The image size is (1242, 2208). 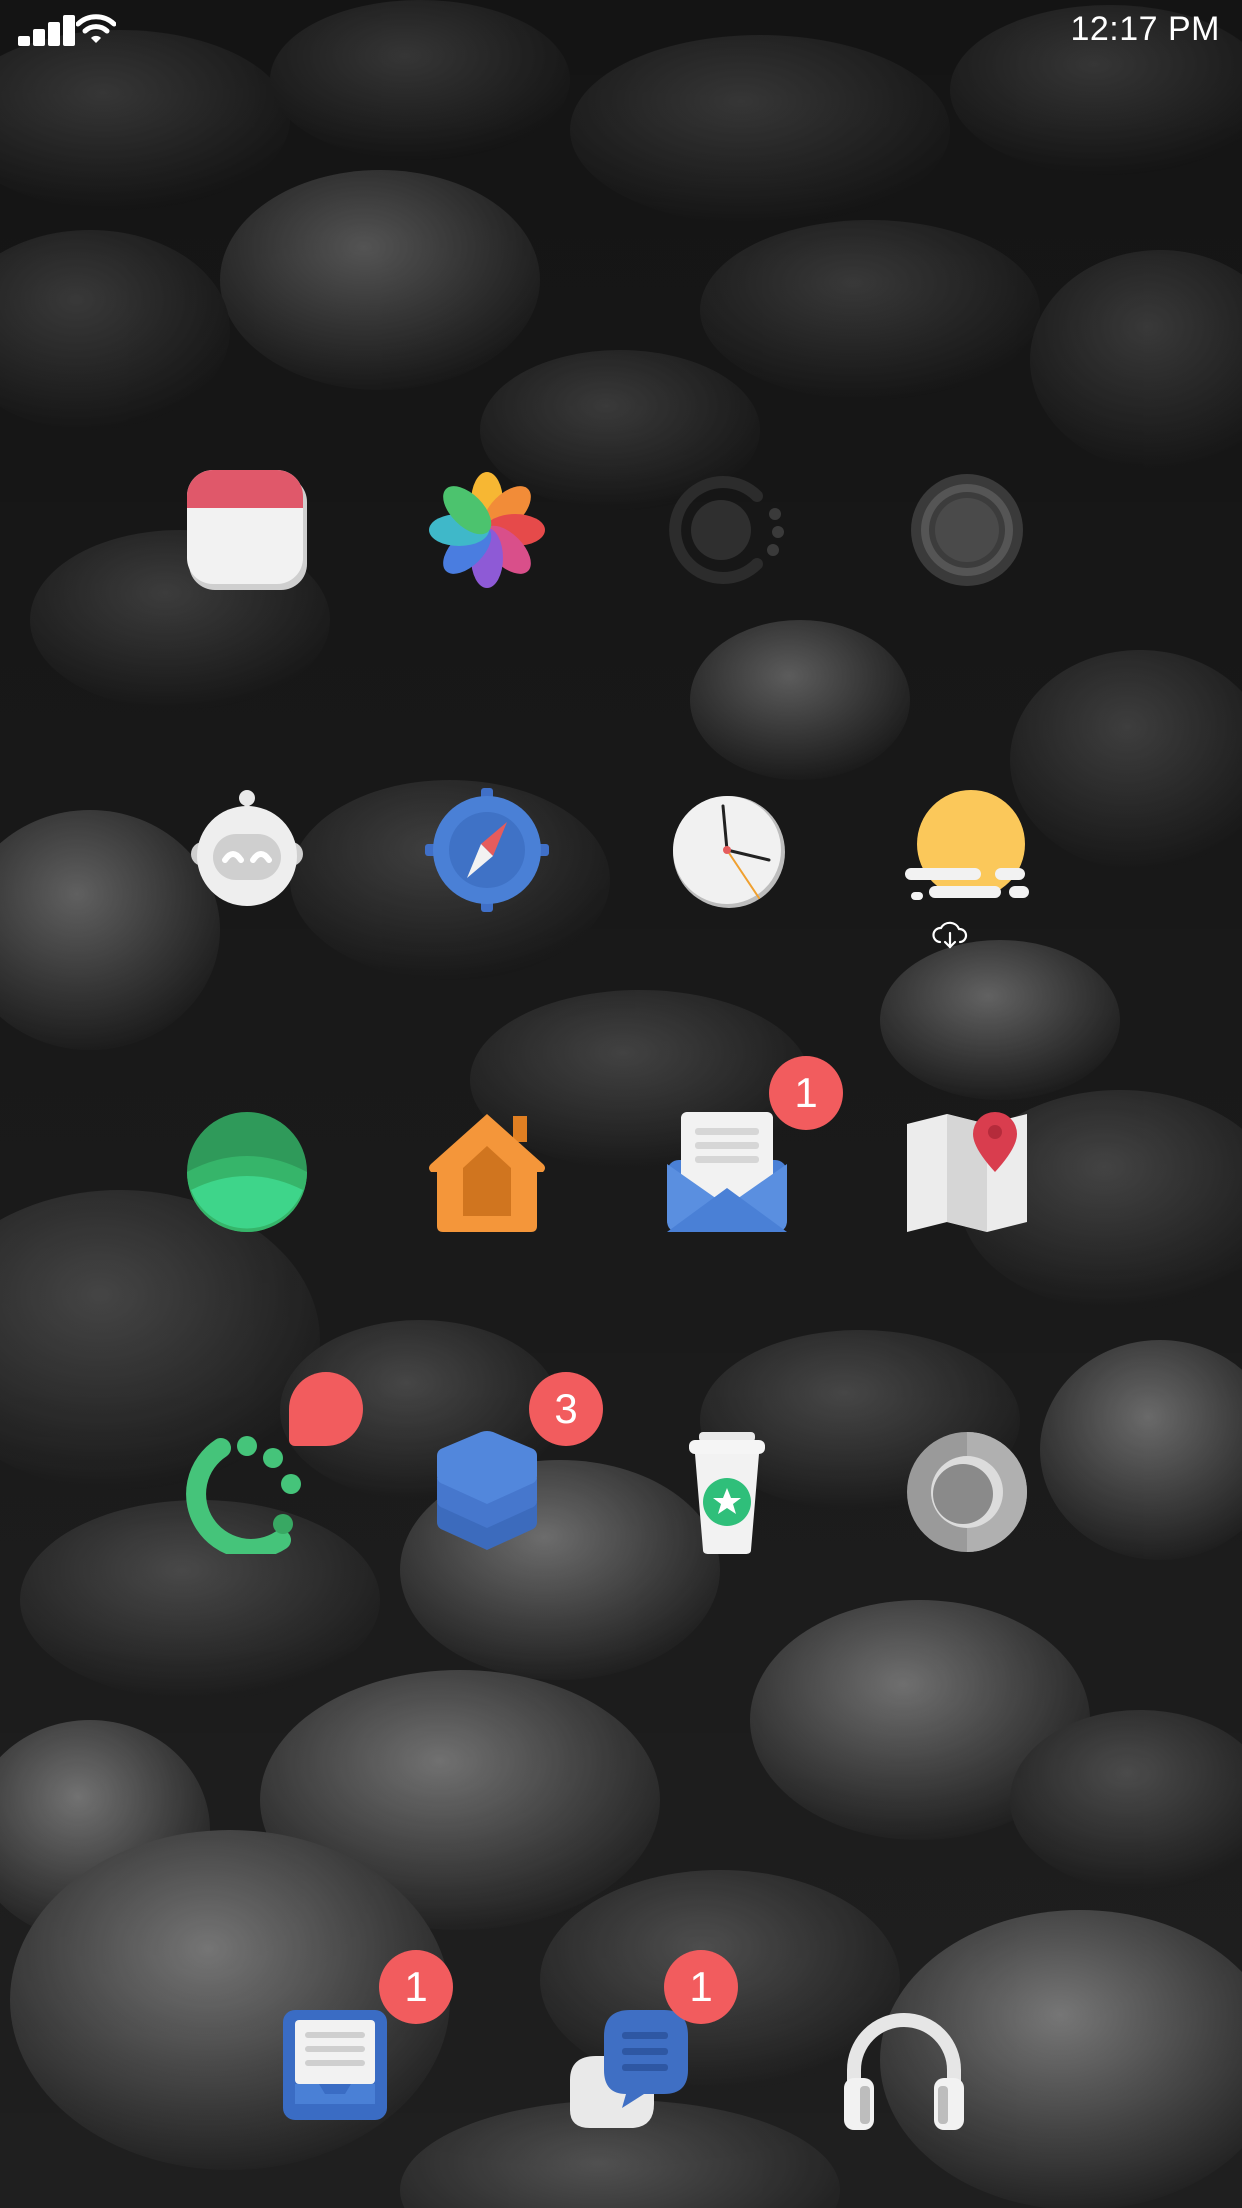 I want to click on icloud-download-icon, so click(x=950, y=935).